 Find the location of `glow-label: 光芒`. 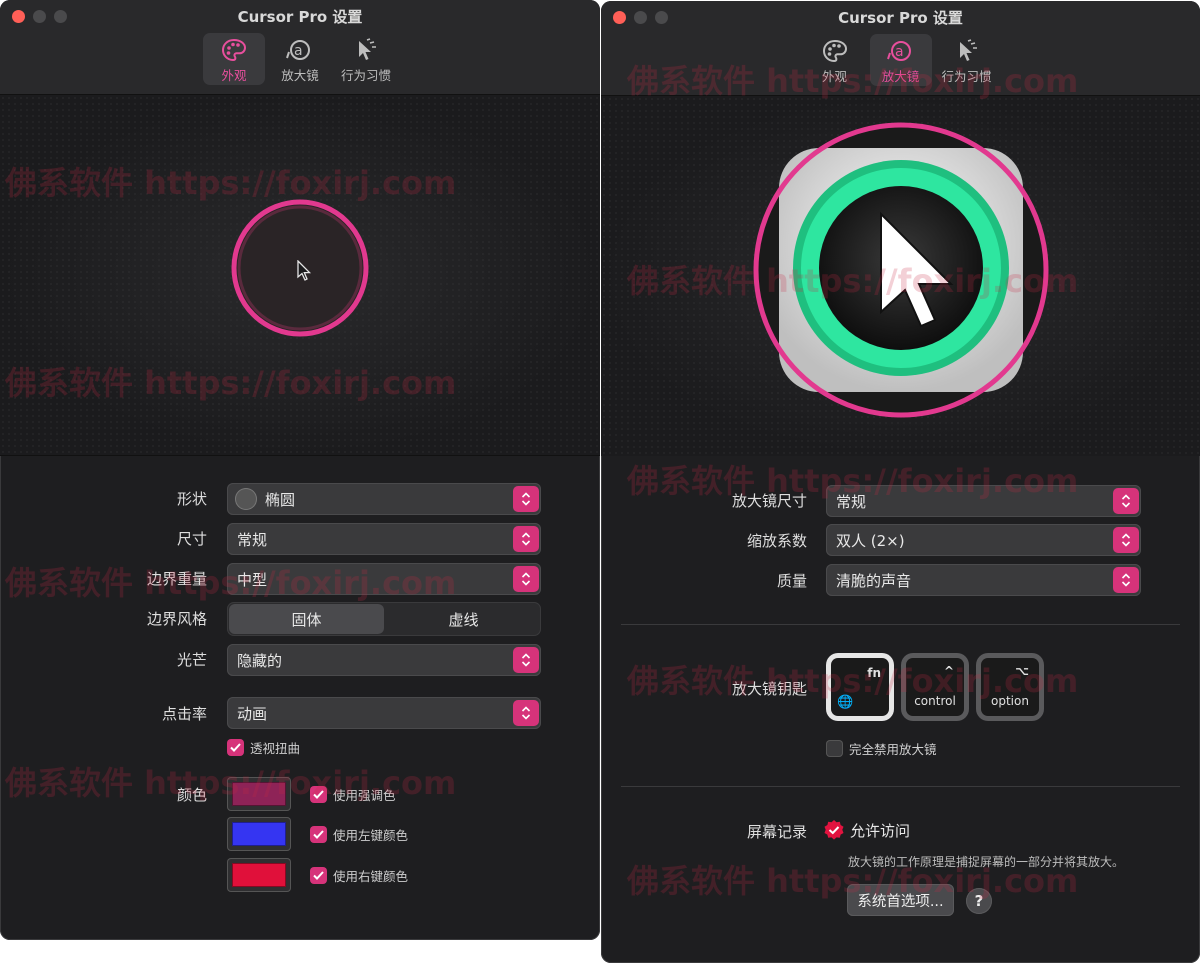

glow-label: 光芒 is located at coordinates (191, 660).